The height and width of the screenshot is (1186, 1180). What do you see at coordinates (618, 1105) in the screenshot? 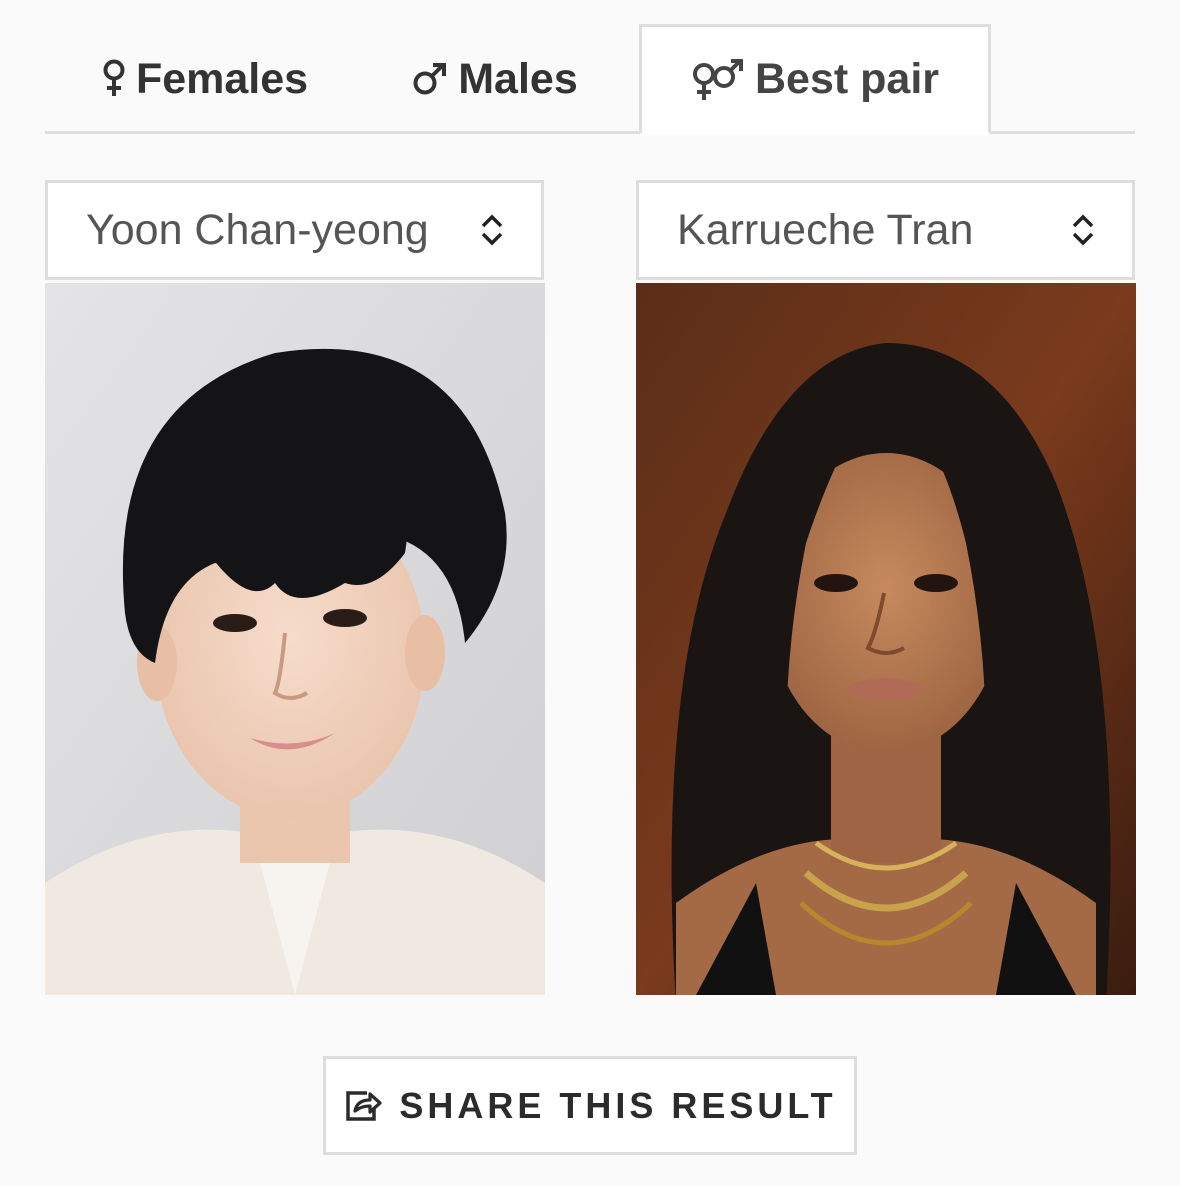
I see `share-button-label: SHARE THIS RESULT` at bounding box center [618, 1105].